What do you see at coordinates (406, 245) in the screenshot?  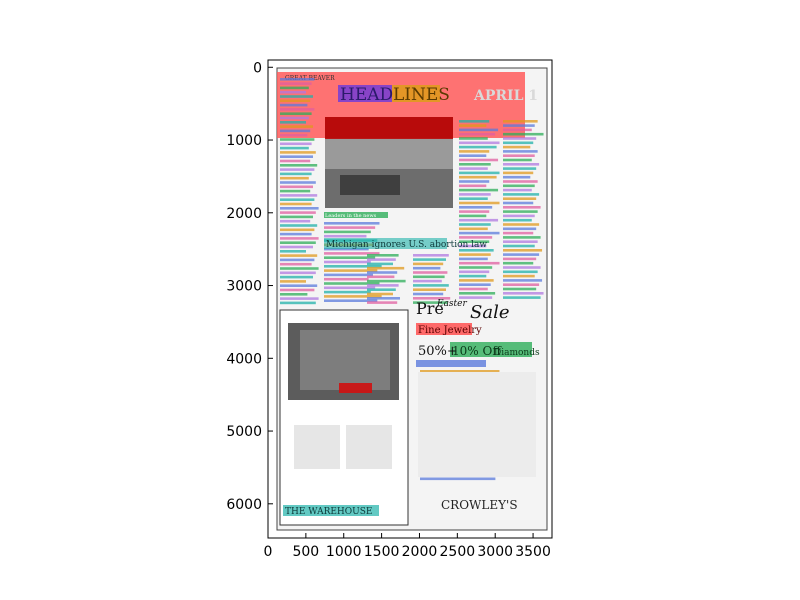 I see `article-heading: Michigan ignores U.S. abortion law` at bounding box center [406, 245].